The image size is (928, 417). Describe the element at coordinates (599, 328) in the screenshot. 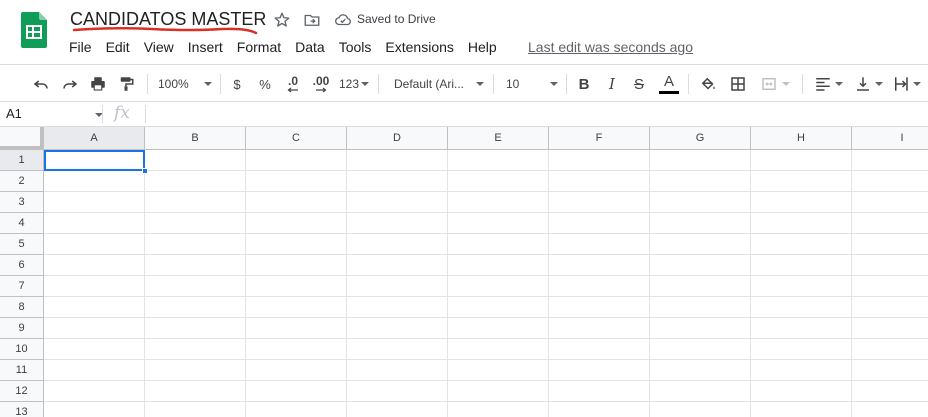

I see `cell-f9` at that location.